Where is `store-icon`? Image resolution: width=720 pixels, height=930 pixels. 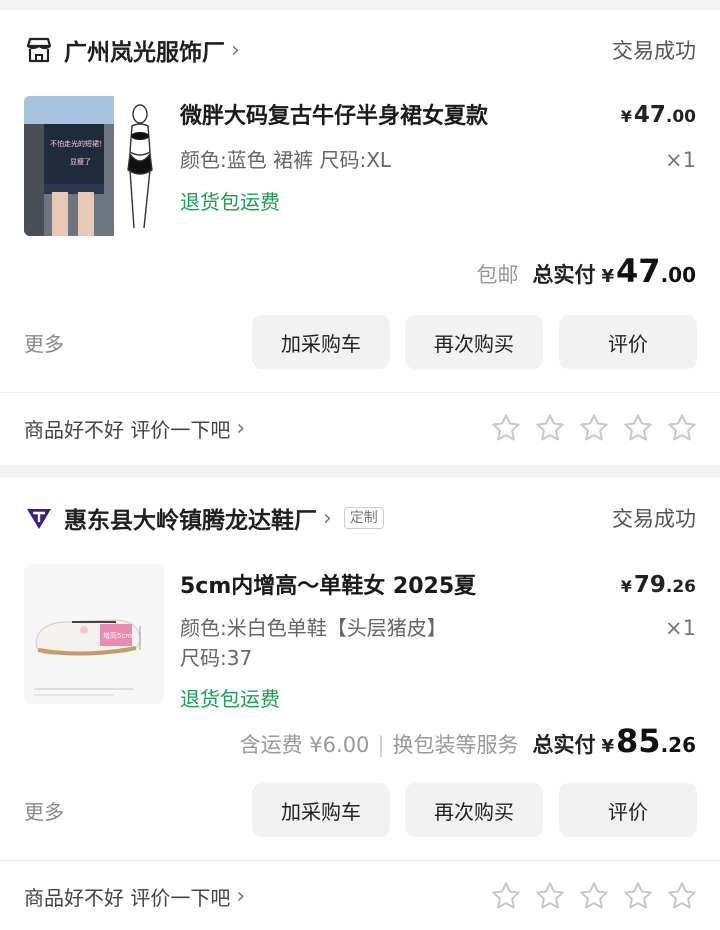
store-icon is located at coordinates (39, 50).